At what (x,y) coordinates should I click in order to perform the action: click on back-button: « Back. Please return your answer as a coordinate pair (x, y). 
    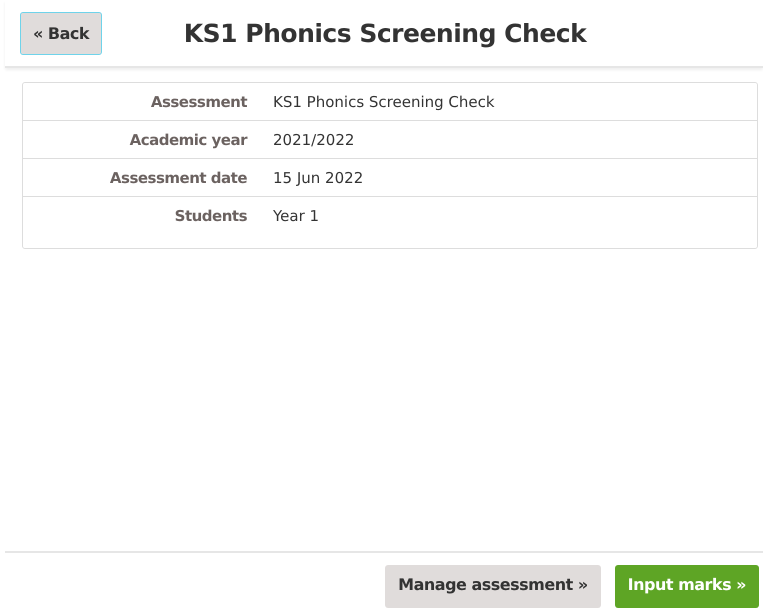
    Looking at the image, I should click on (61, 33).